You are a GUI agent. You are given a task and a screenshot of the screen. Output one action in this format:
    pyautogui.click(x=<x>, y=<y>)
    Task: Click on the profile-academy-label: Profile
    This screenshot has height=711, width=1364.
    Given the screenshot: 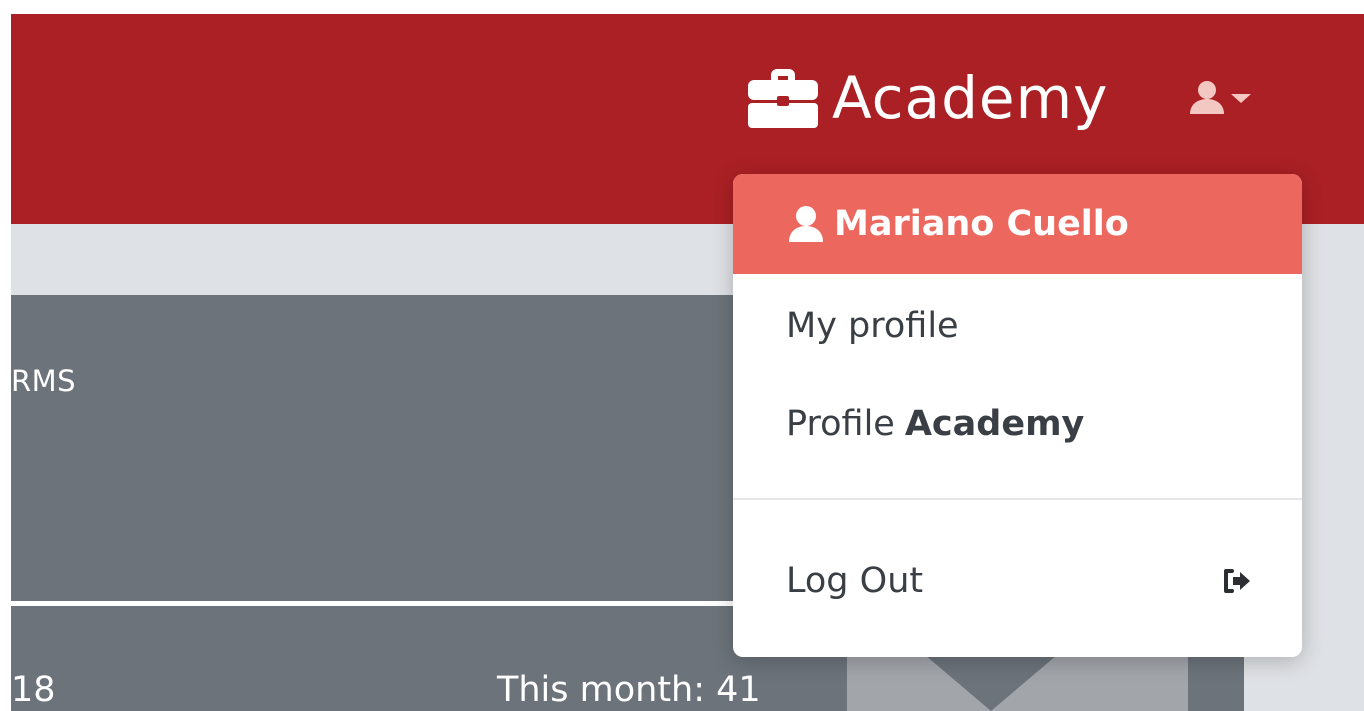 What is the action you would take?
    pyautogui.click(x=840, y=424)
    